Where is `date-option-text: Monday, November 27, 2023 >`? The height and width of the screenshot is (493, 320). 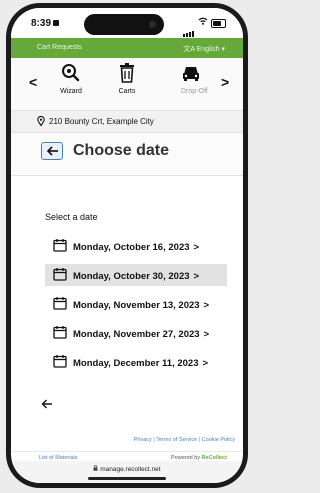 date-option-text: Monday, November 27, 2023 > is located at coordinates (141, 334).